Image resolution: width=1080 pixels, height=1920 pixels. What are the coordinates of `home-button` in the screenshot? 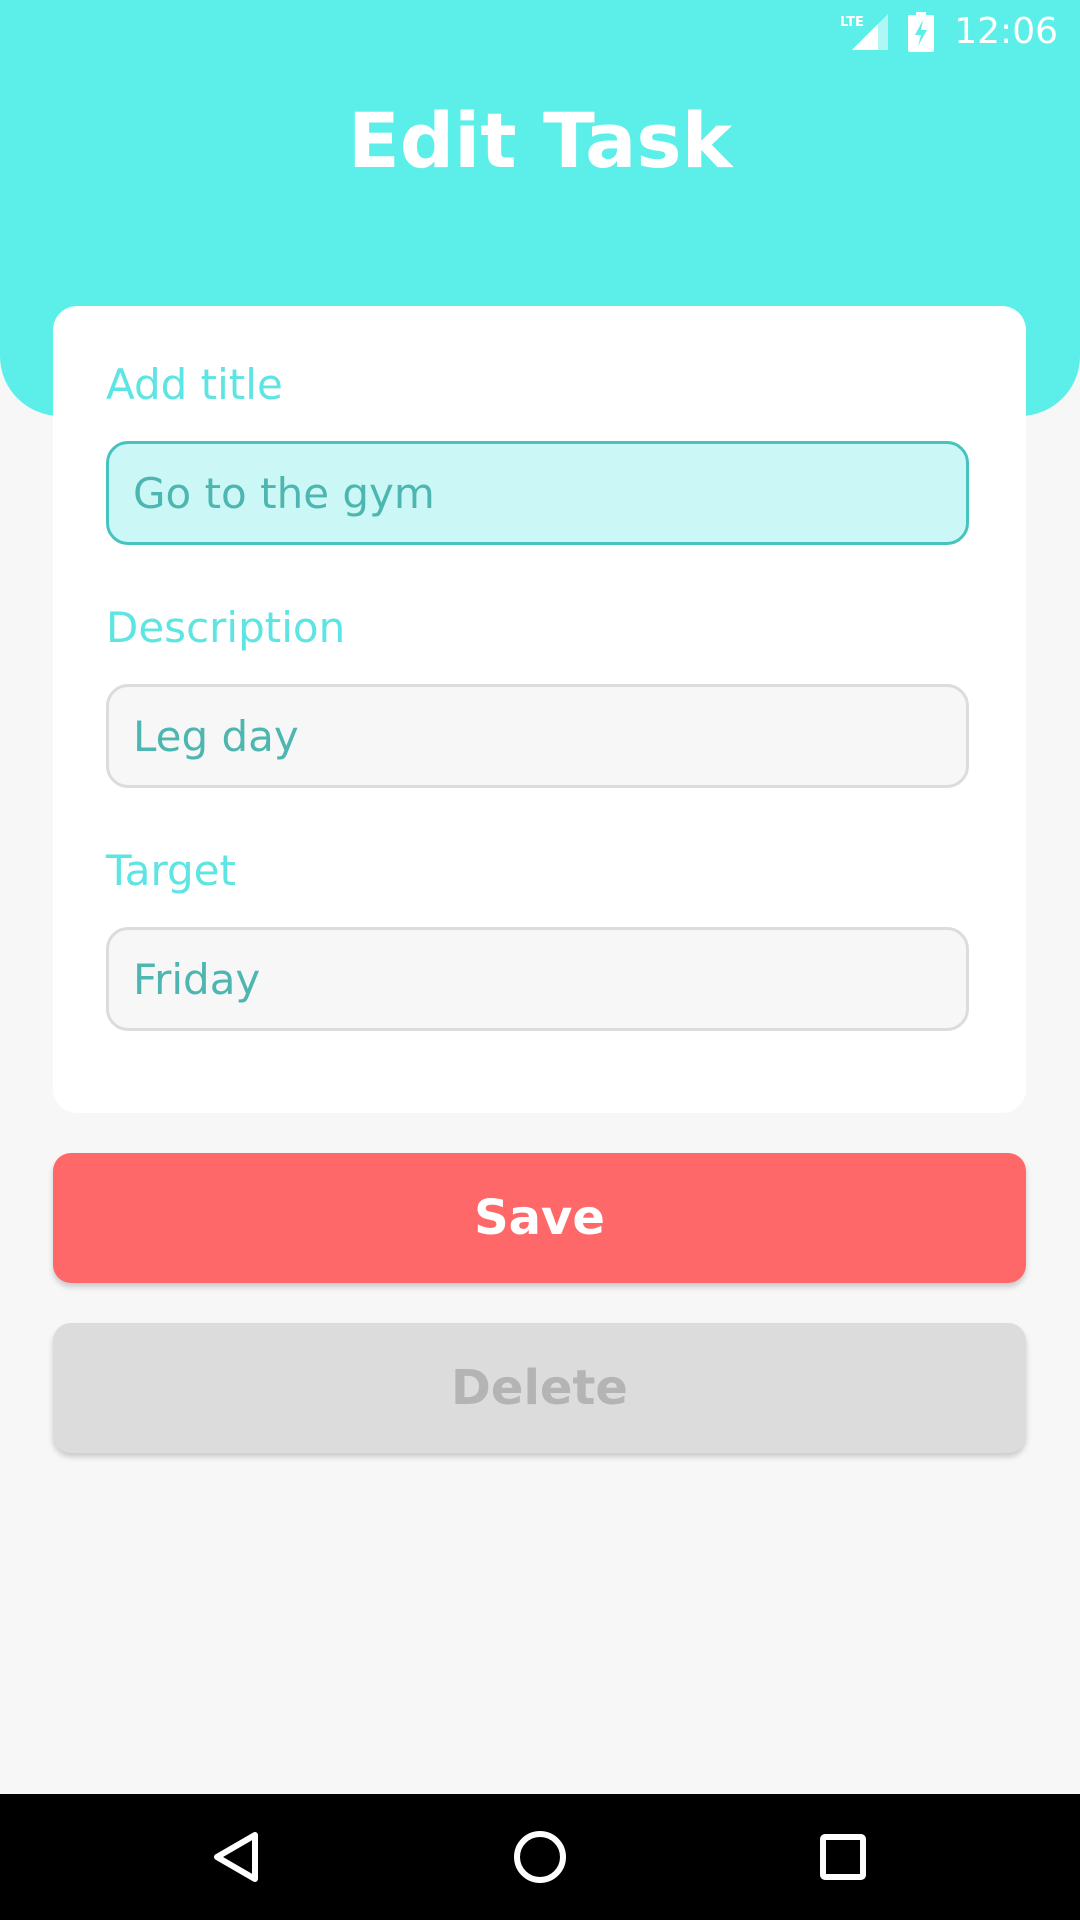 It's located at (540, 1857).